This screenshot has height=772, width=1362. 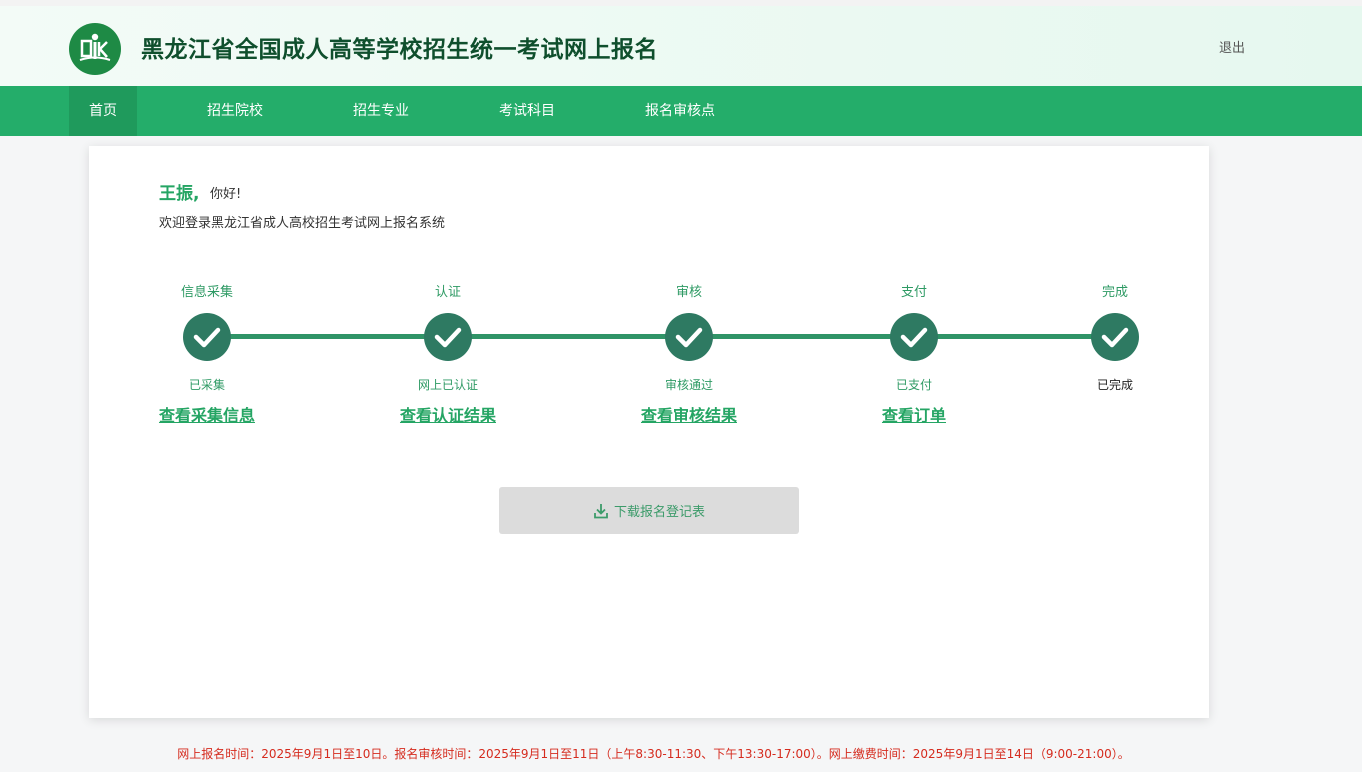 I want to click on step-title-pay: 支付, so click(x=913, y=292).